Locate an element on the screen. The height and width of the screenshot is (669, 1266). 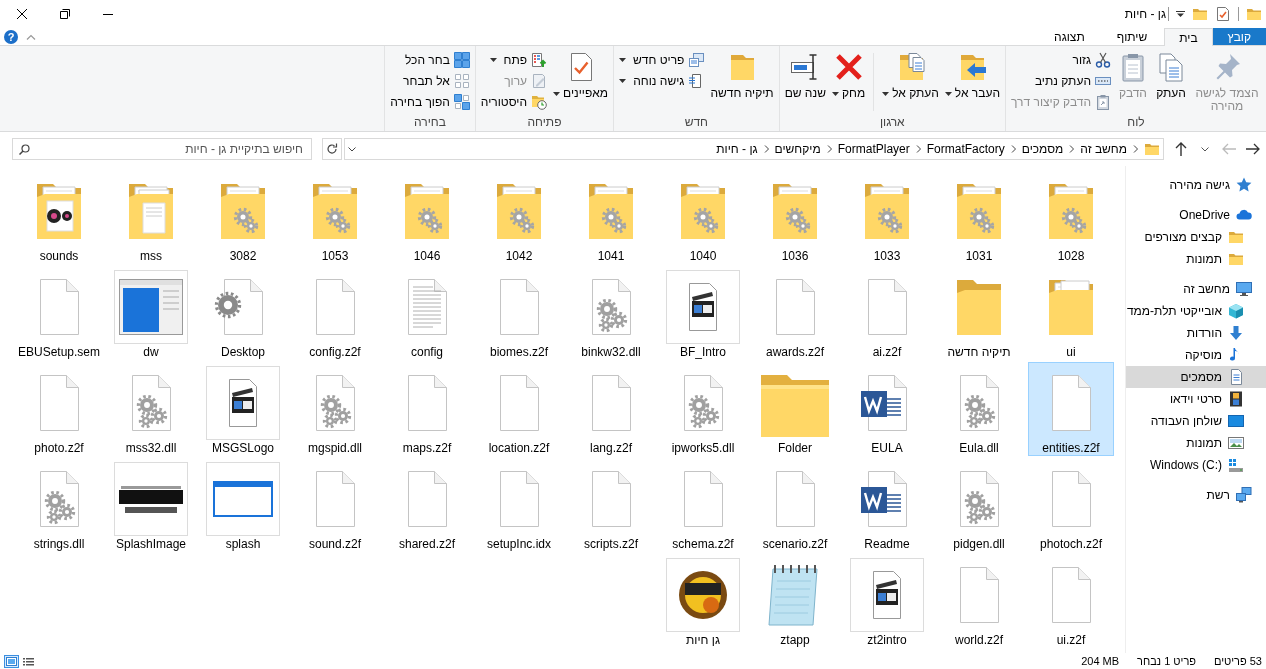
collapse-ribbon-icon is located at coordinates (31, 36).